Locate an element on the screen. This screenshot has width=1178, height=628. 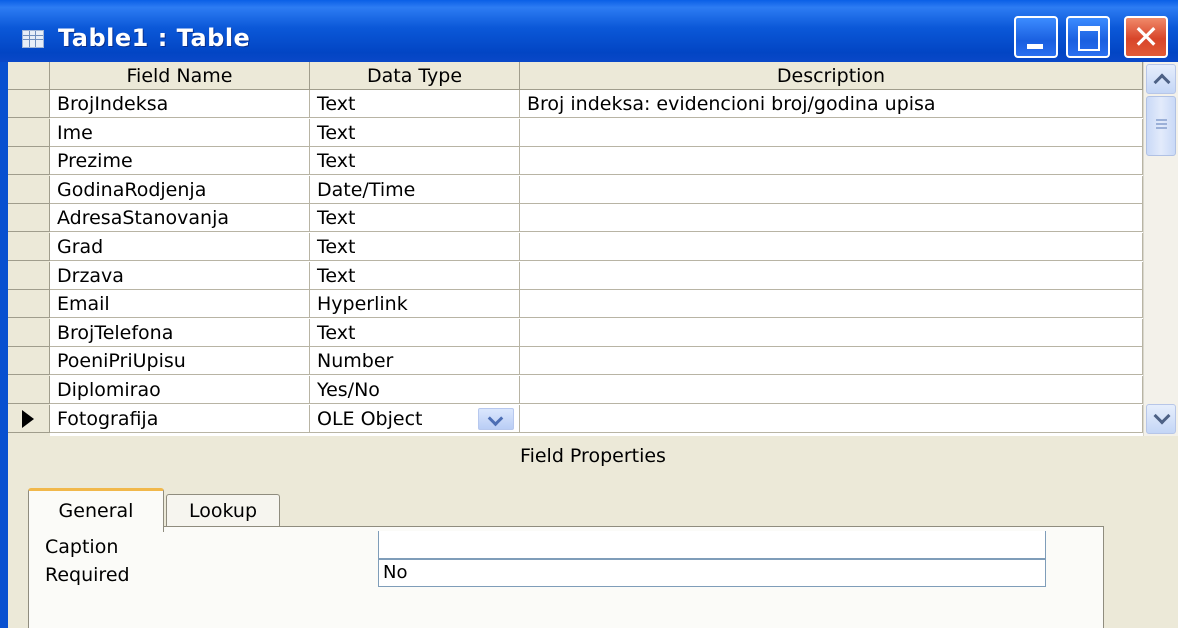
field-name-cell: Diplomirao is located at coordinates (180, 390).